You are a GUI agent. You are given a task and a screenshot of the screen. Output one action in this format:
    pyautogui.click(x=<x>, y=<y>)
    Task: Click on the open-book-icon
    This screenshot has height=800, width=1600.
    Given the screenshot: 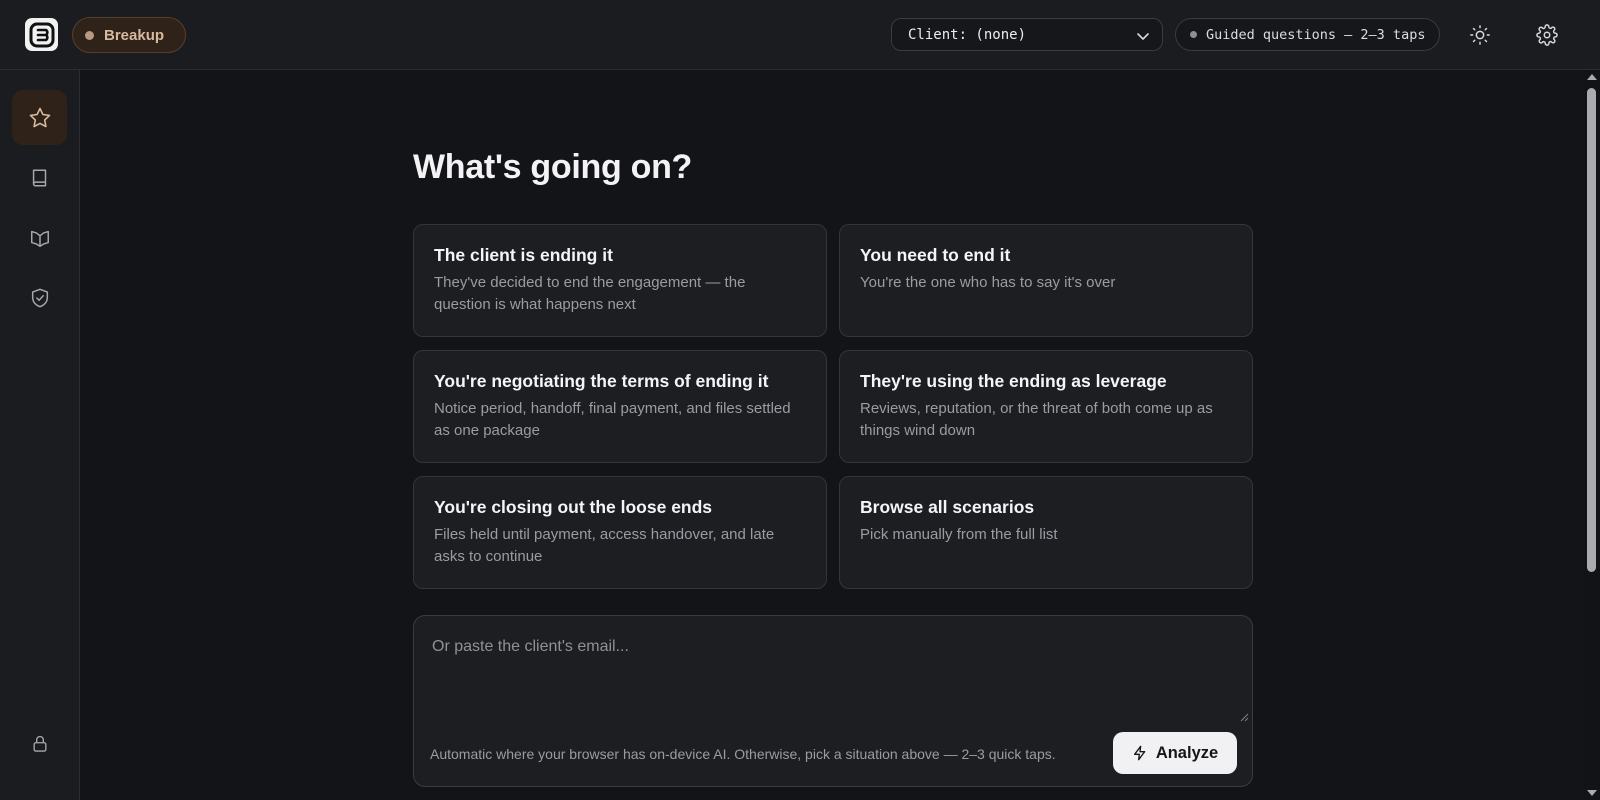 What is the action you would take?
    pyautogui.click(x=39, y=238)
    